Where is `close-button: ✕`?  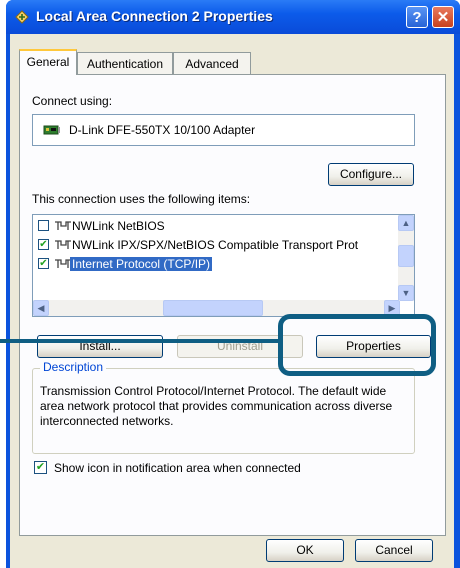 close-button: ✕ is located at coordinates (443, 17).